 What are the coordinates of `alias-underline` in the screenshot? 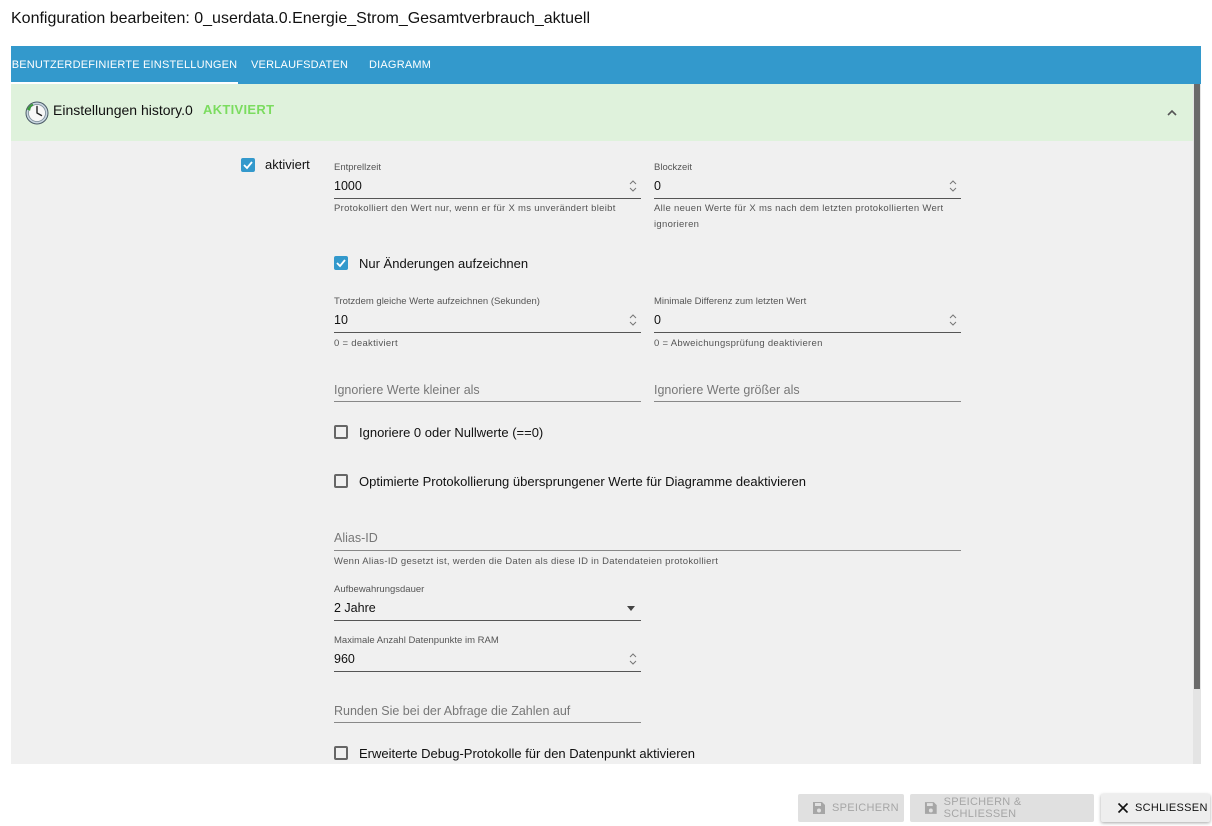 It's located at (647, 550).